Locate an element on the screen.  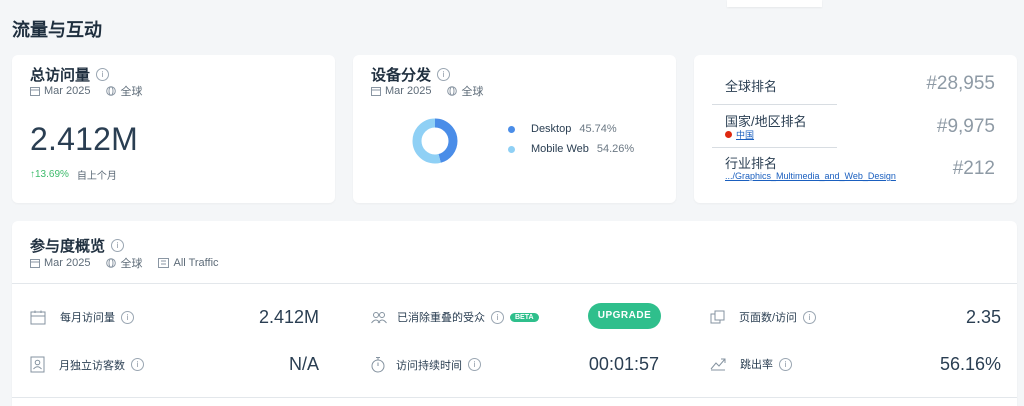
visits-change: ↑13.69% 自上个月 is located at coordinates (73, 174).